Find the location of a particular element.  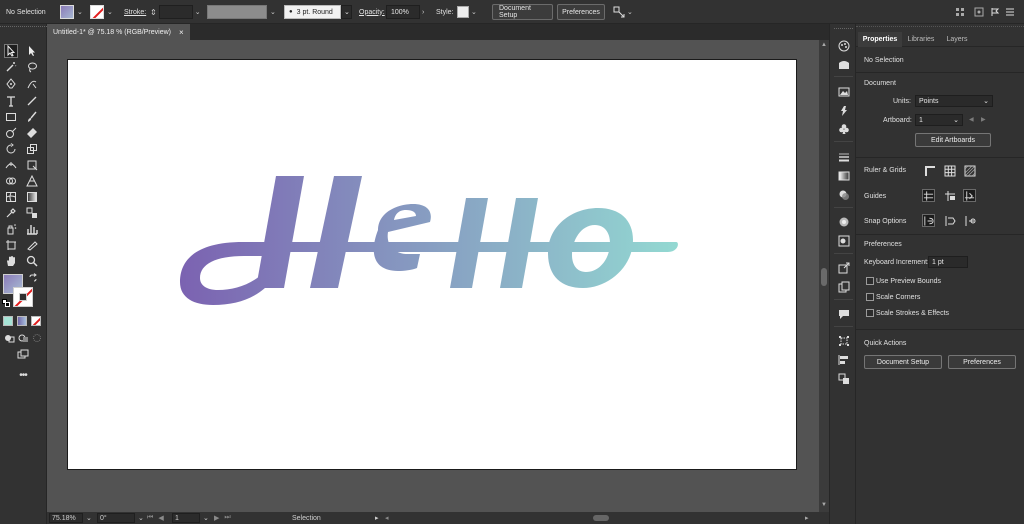

status-text: Selection is located at coordinates (306, 518).